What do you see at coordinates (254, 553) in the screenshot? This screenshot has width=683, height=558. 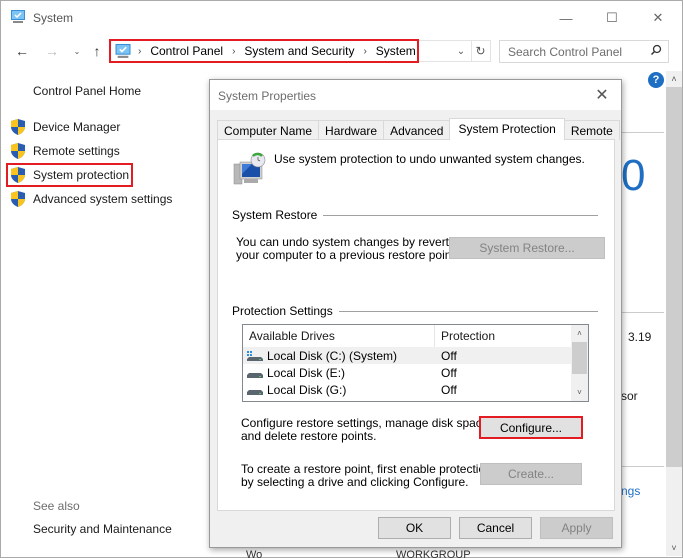 I see `workgroup-label: Wo` at bounding box center [254, 553].